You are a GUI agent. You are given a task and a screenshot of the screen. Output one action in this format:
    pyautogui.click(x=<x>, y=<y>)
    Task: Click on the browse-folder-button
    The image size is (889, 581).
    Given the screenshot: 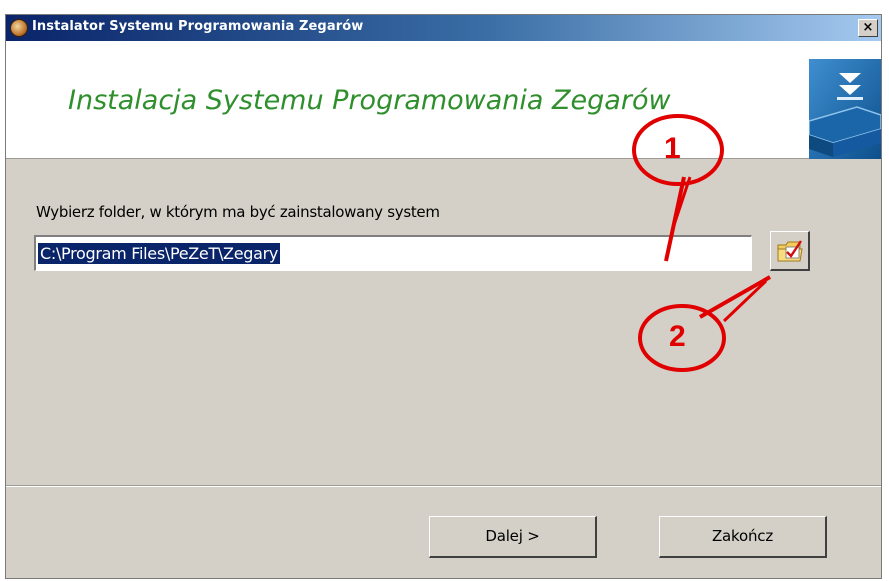 What is the action you would take?
    pyautogui.click(x=790, y=251)
    